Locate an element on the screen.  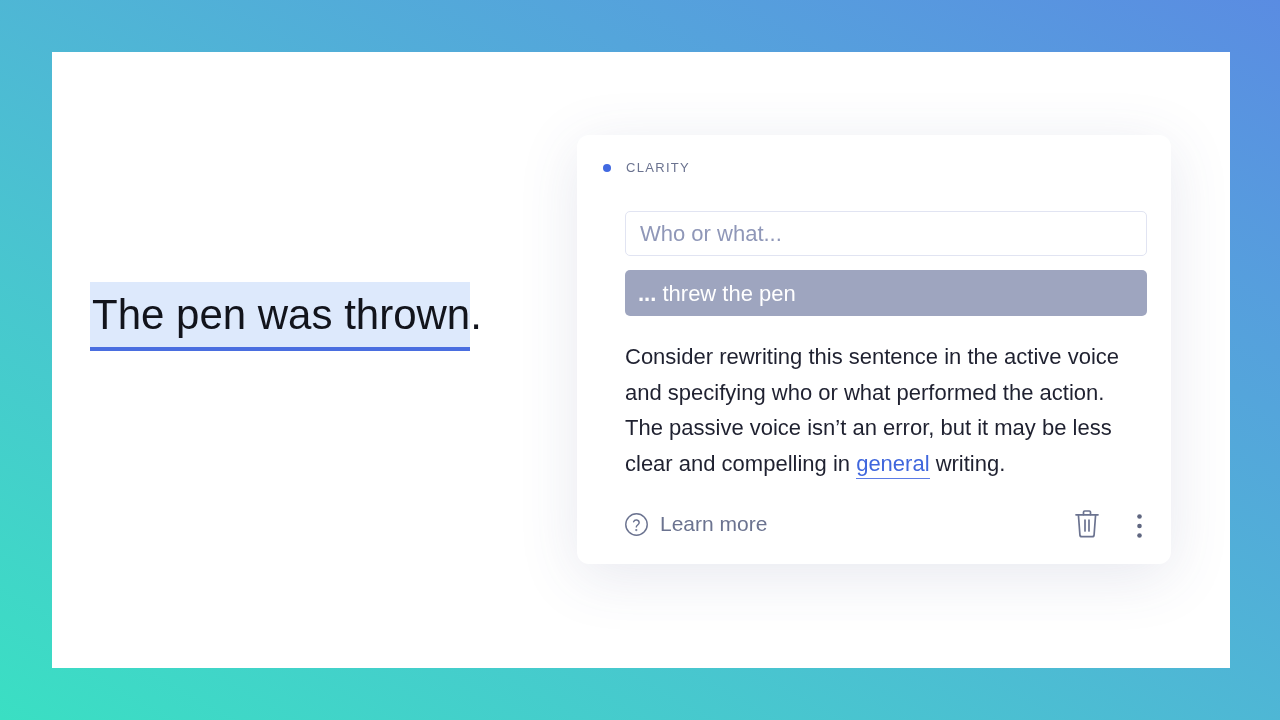
explanation-text: Consider rewriting this sentence in the active voice and specifying who or what performed the action. The passive voice isn’t an error, but it may be less clear and compelling in general writing. is located at coordinates (886, 410).